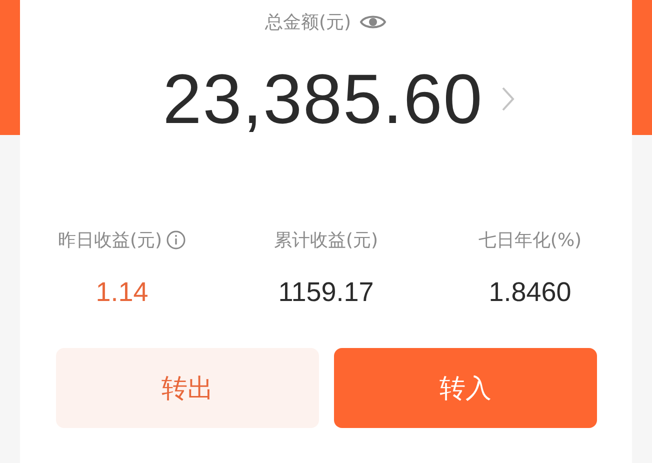 Image resolution: width=652 pixels, height=463 pixels. What do you see at coordinates (122, 292) in the screenshot?
I see `stat-value: 1.14` at bounding box center [122, 292].